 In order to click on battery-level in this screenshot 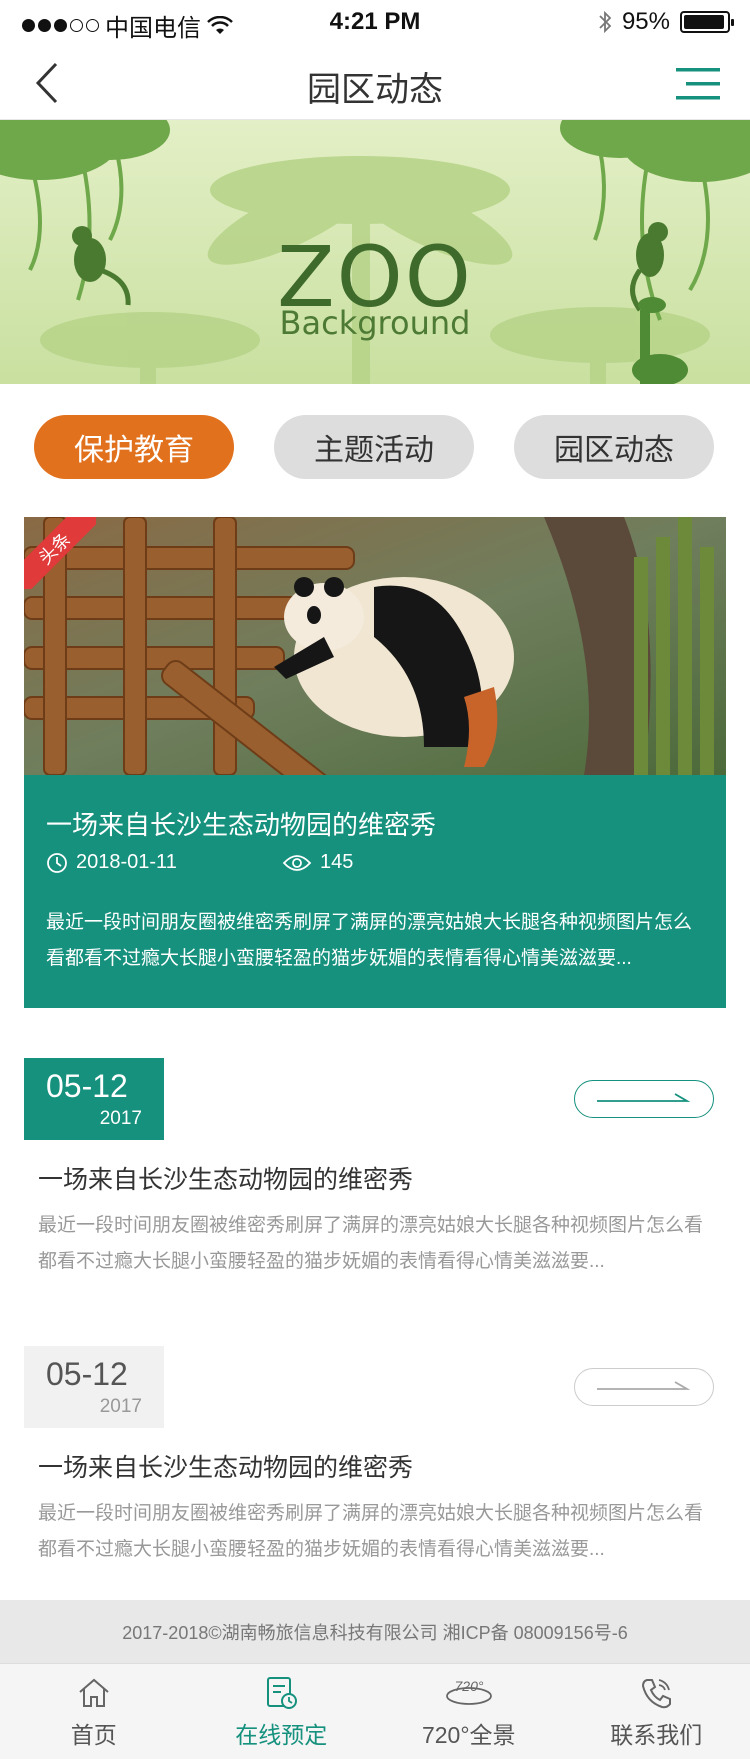, I will do `click(704, 22)`.